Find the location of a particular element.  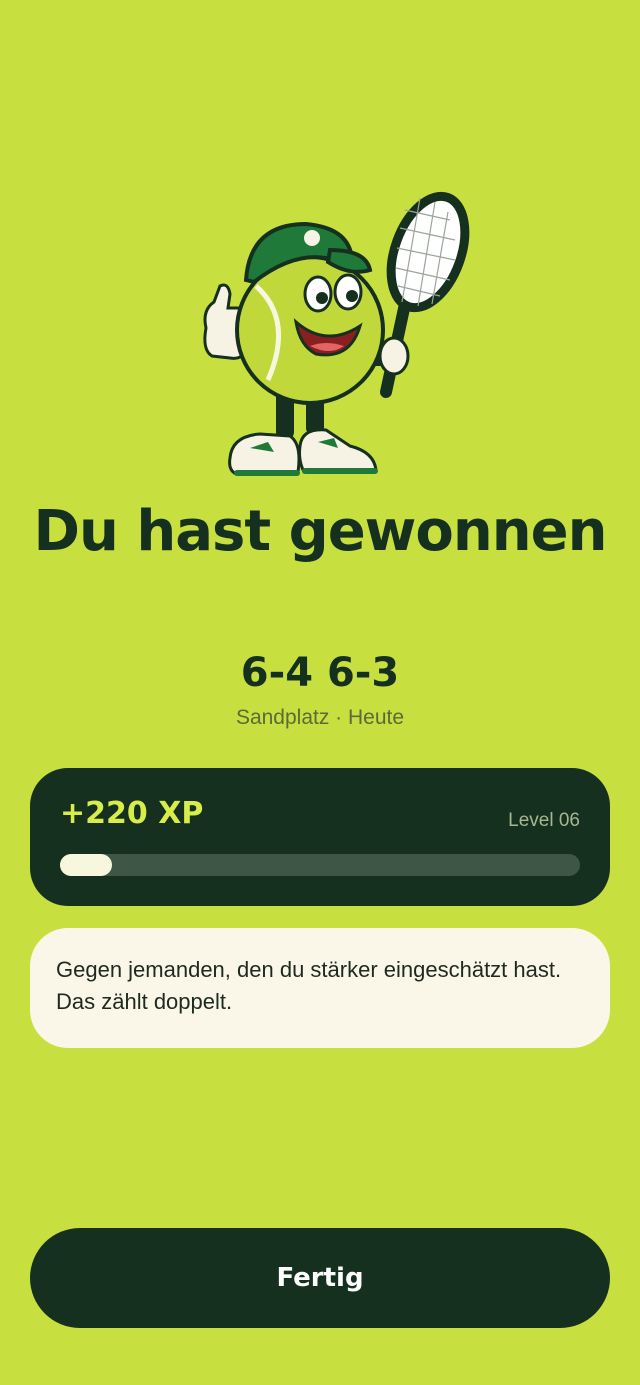

xp-progress-fill is located at coordinates (86, 865).